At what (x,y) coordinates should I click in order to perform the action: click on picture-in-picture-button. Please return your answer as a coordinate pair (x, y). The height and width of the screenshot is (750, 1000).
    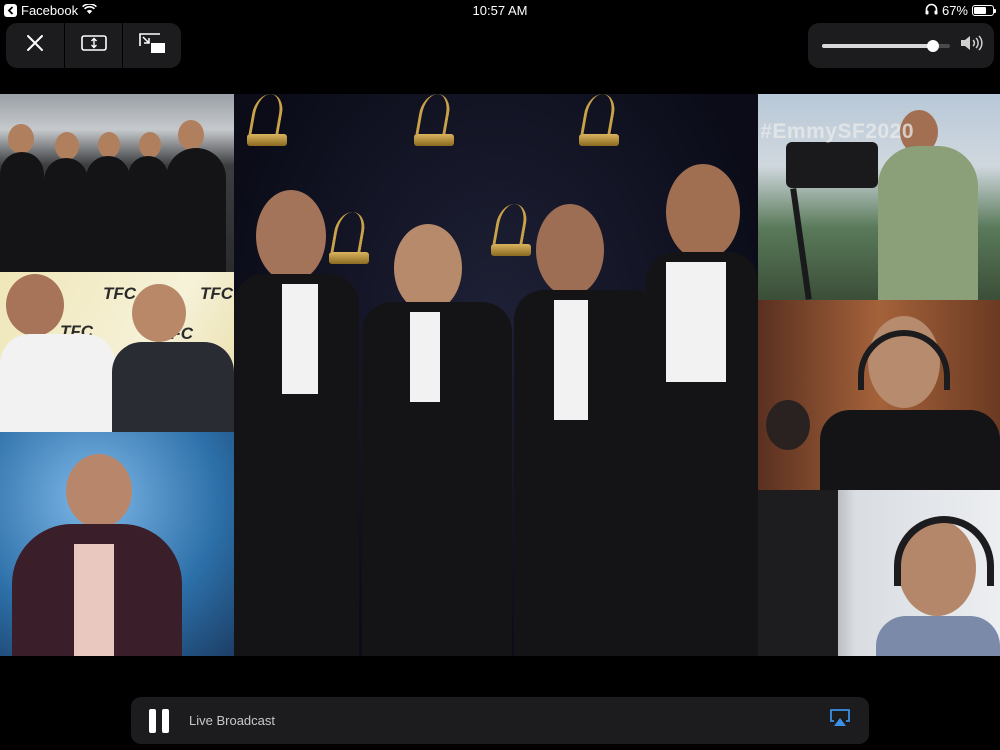
    Looking at the image, I should click on (152, 45).